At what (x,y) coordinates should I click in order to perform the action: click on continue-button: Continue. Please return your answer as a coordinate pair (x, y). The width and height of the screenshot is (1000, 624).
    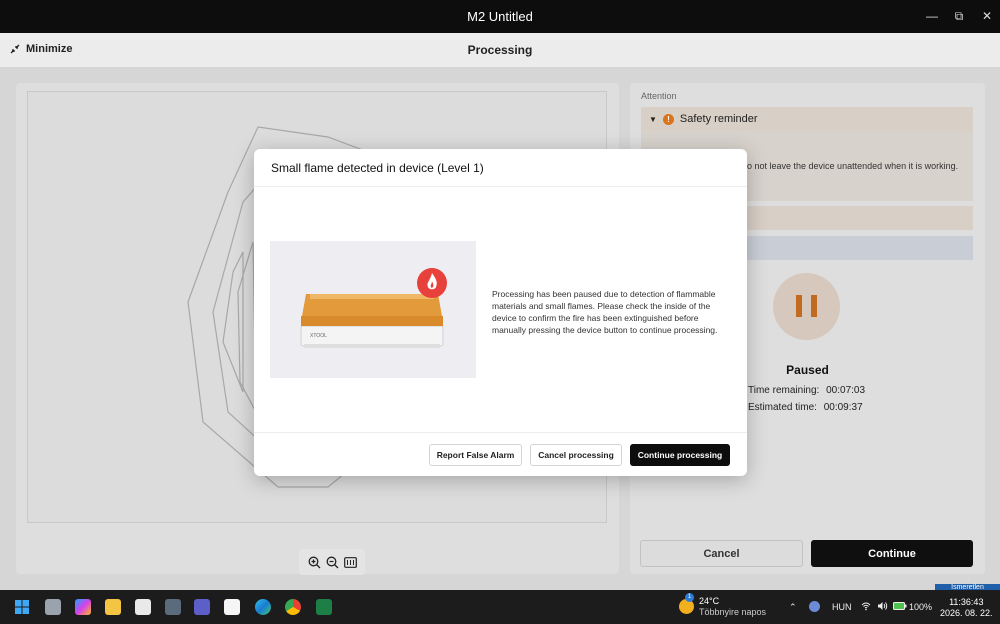
    Looking at the image, I should click on (892, 553).